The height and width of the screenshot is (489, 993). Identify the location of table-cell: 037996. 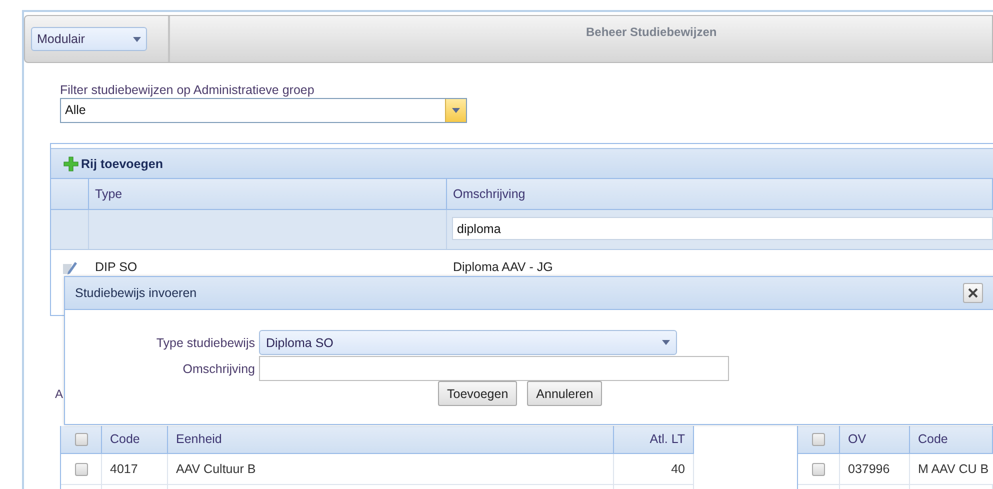
(875, 469).